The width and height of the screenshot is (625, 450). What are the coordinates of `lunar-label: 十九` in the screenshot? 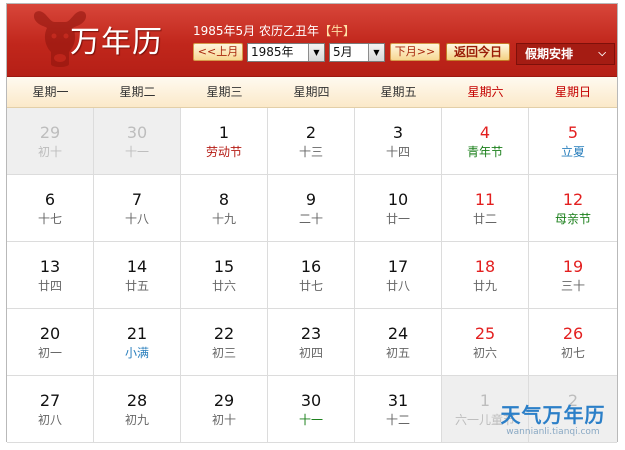 It's located at (223, 219).